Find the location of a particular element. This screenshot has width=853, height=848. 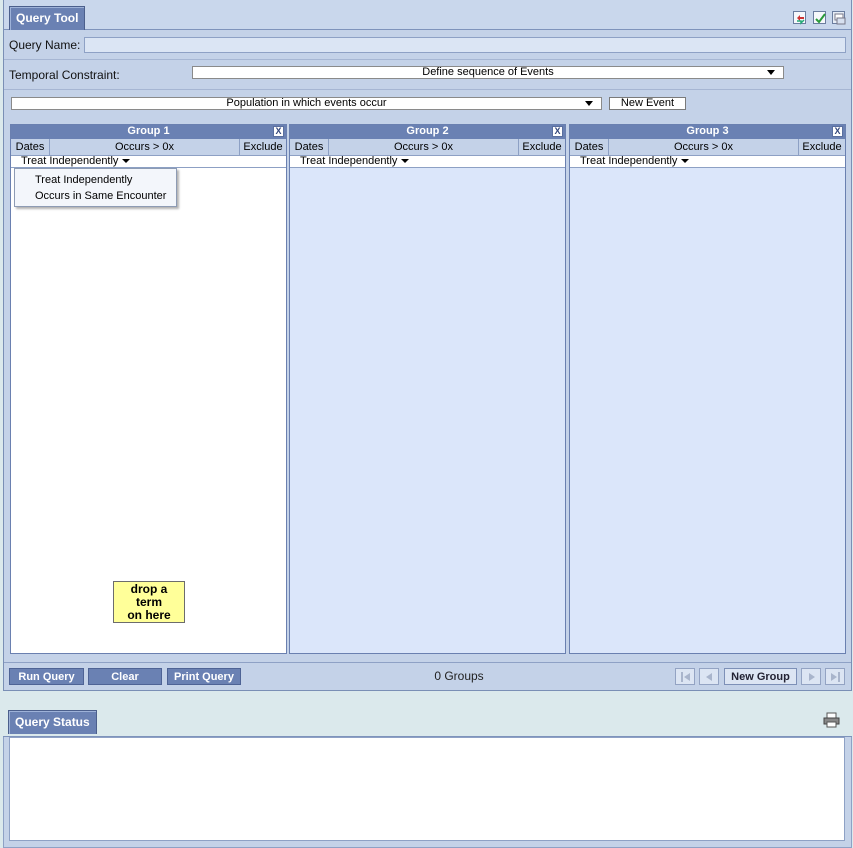

group-header: Group 3 X is located at coordinates (707, 132).